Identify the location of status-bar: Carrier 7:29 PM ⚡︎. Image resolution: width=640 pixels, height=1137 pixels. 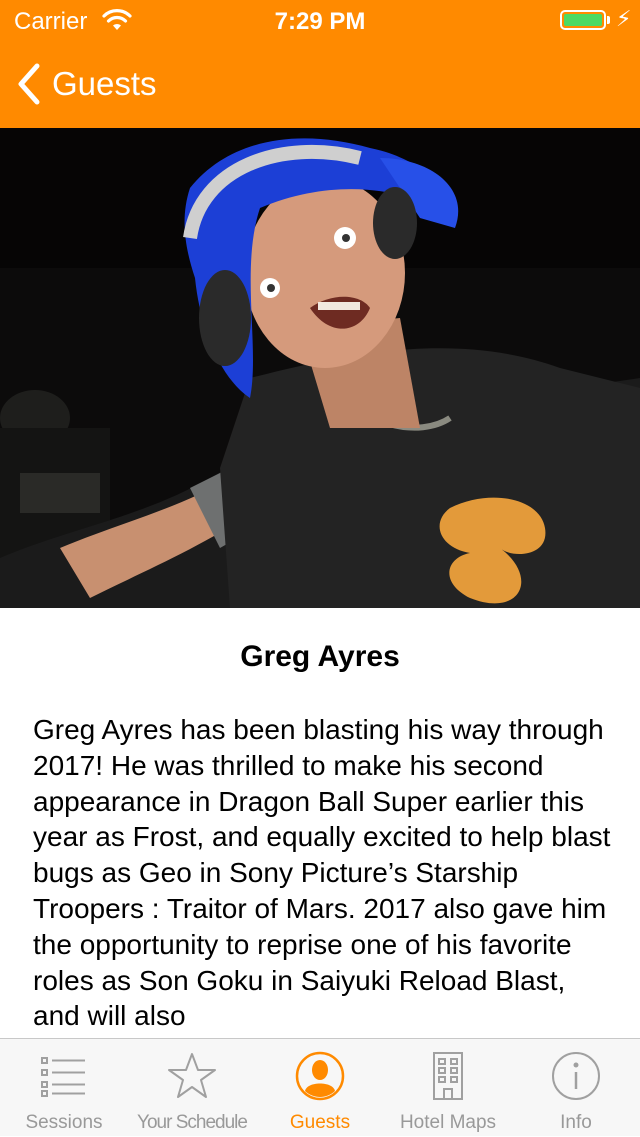
(320, 20).